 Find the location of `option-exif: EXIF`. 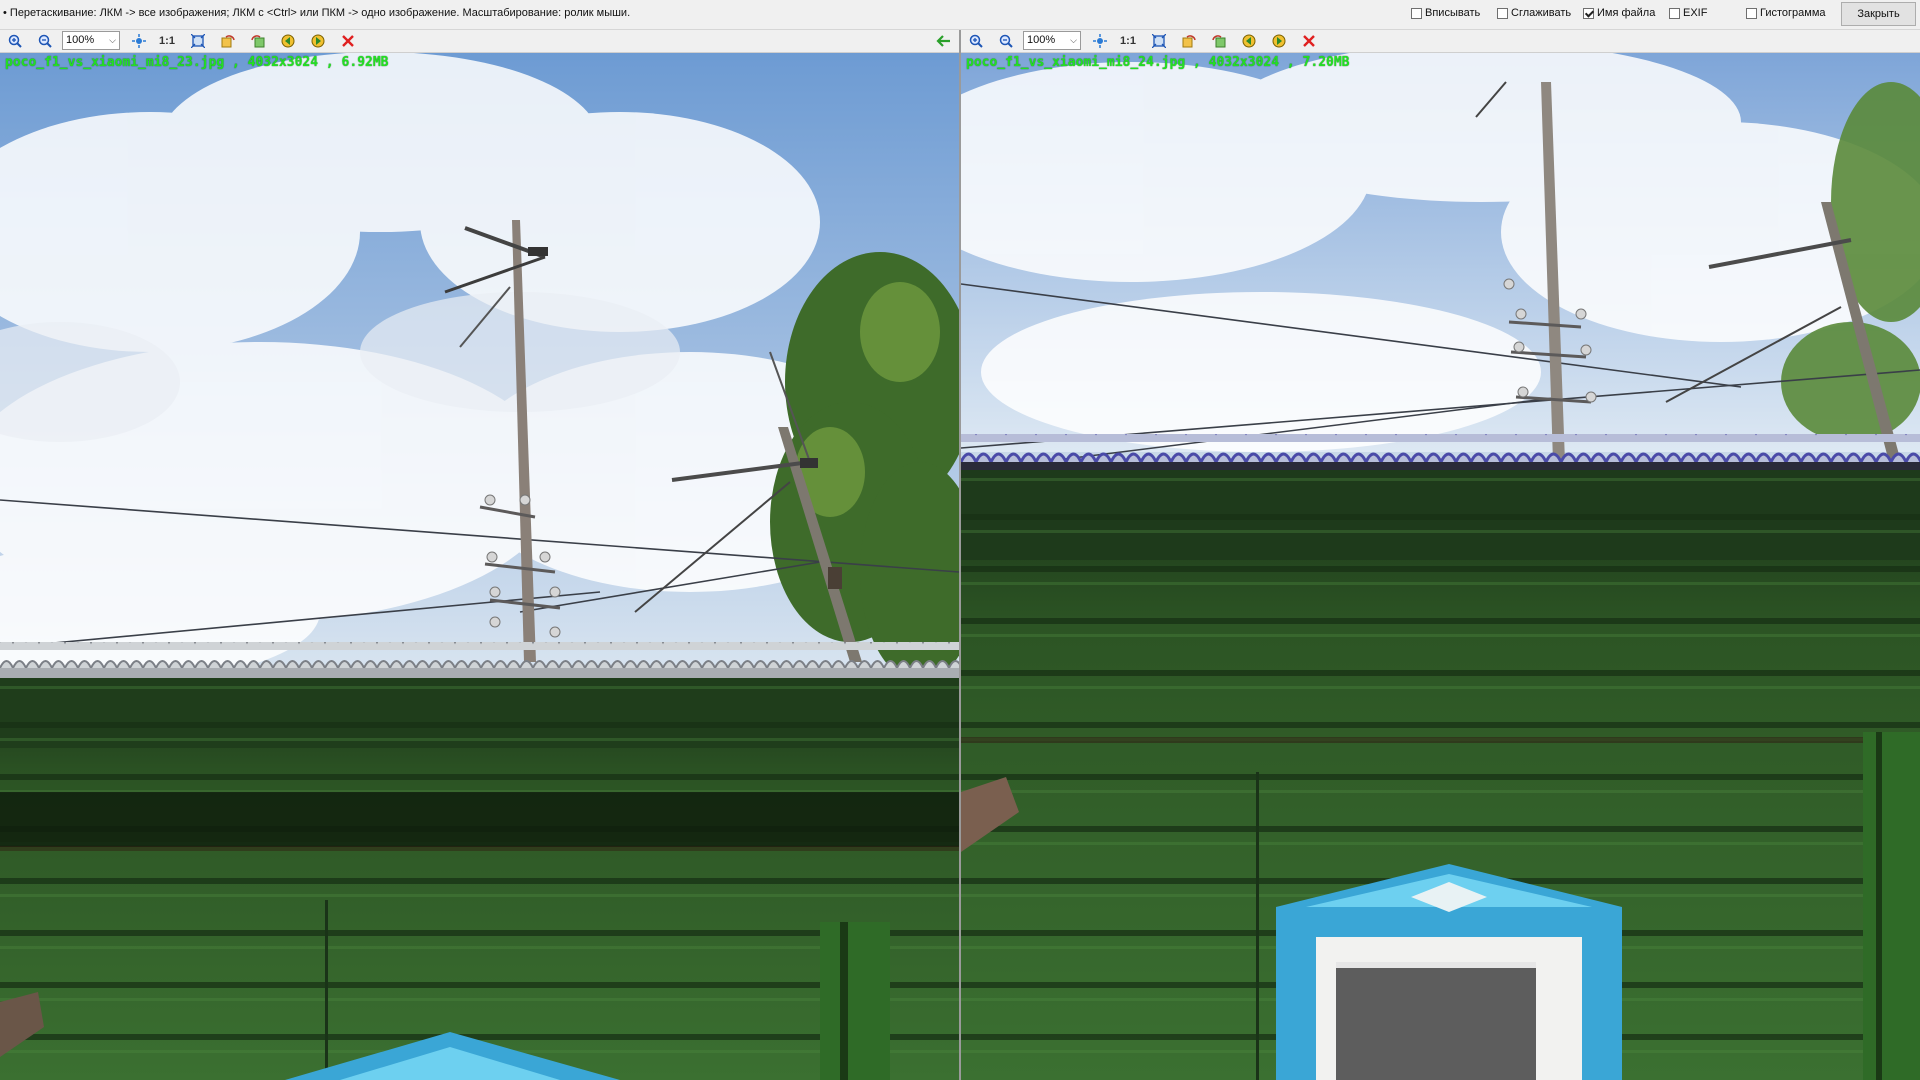

option-exif: EXIF is located at coordinates (1688, 13).